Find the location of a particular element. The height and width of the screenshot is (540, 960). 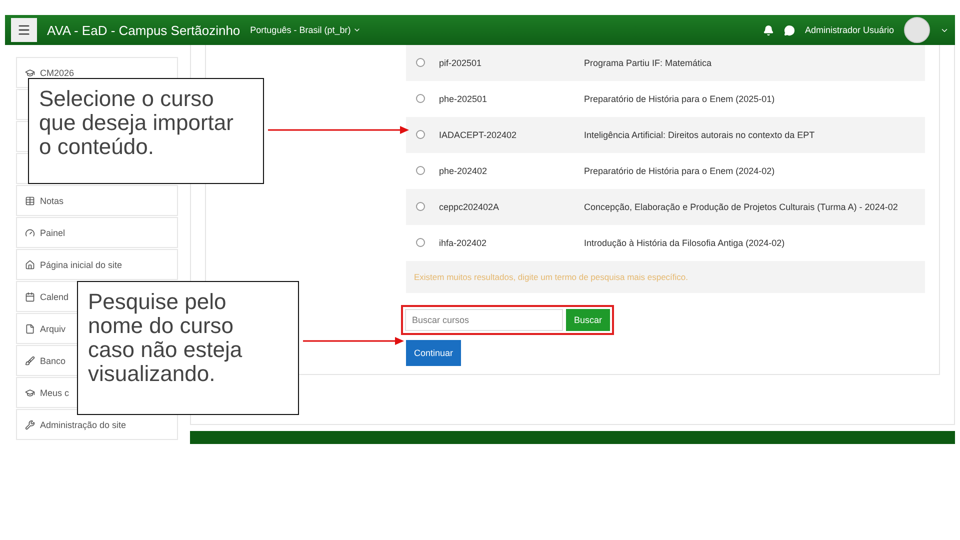

callout-tooltip: Selecione o curso que deseja importar o conteúdo. is located at coordinates (146, 131).